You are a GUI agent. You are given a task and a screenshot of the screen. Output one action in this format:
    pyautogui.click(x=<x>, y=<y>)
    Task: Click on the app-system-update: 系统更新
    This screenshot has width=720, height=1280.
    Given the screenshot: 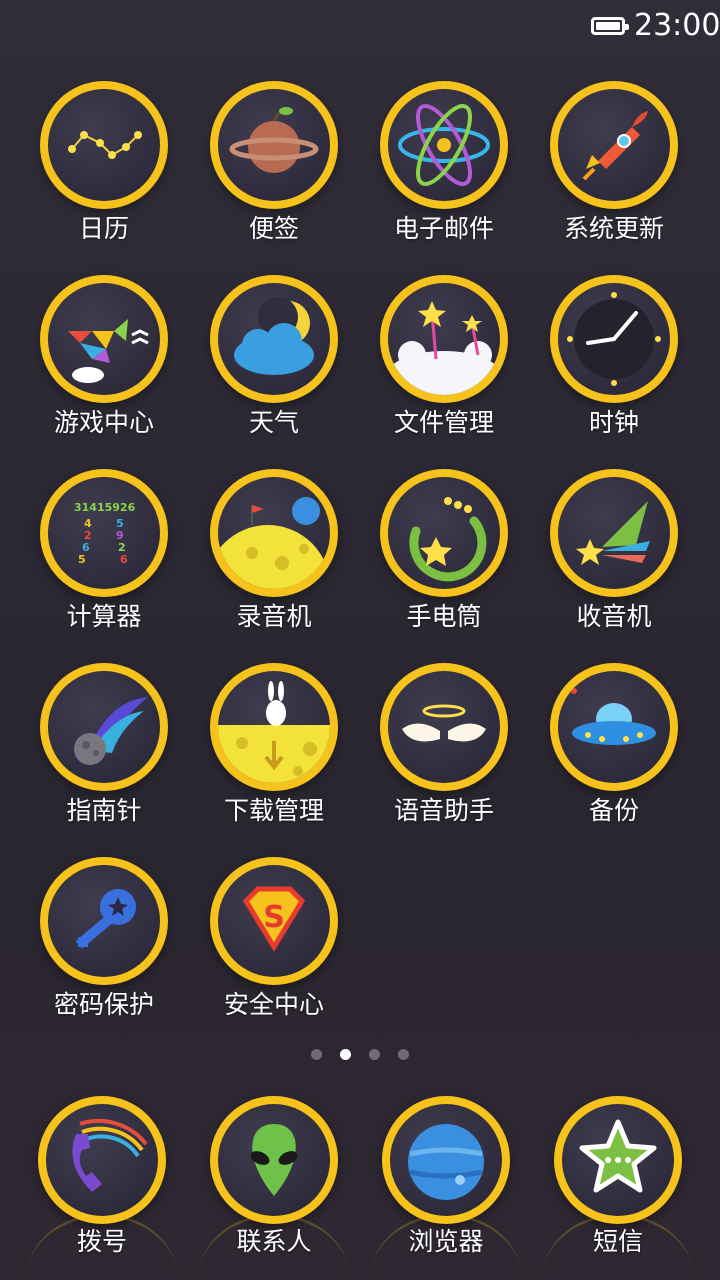 What is the action you would take?
    pyautogui.click(x=614, y=171)
    